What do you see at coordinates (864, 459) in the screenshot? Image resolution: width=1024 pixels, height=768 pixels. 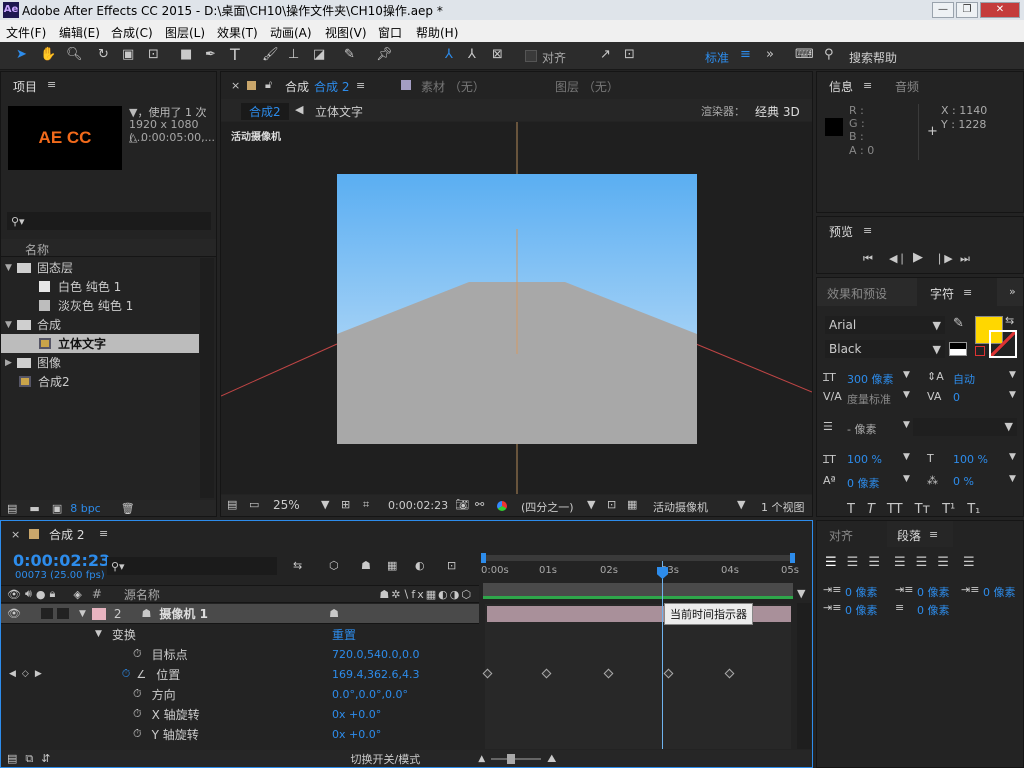 I see `vertical-scale-value: 100 %` at bounding box center [864, 459].